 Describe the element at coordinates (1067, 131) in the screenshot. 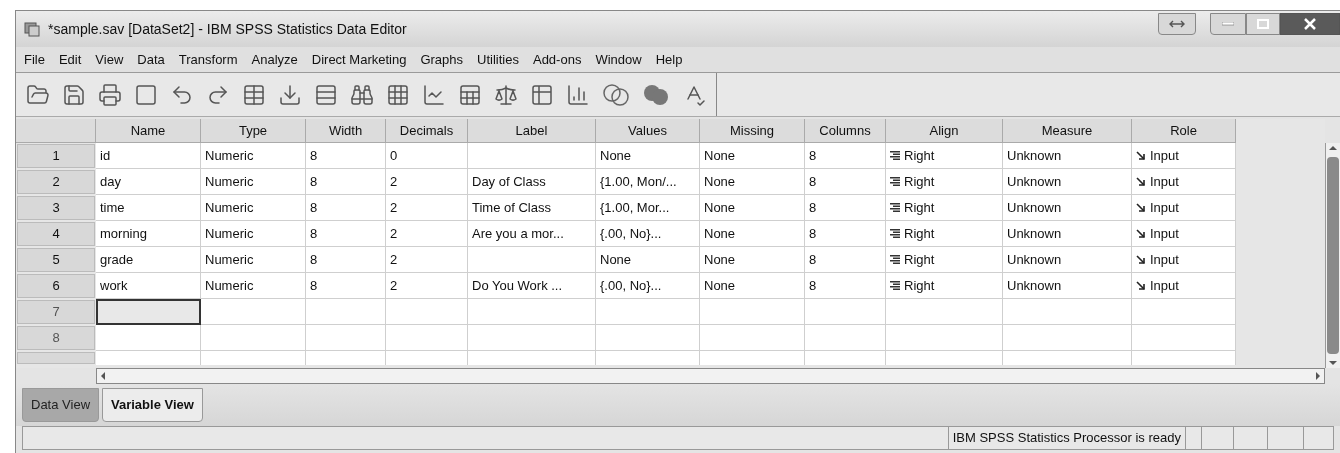

I see `column-header: Measure` at that location.